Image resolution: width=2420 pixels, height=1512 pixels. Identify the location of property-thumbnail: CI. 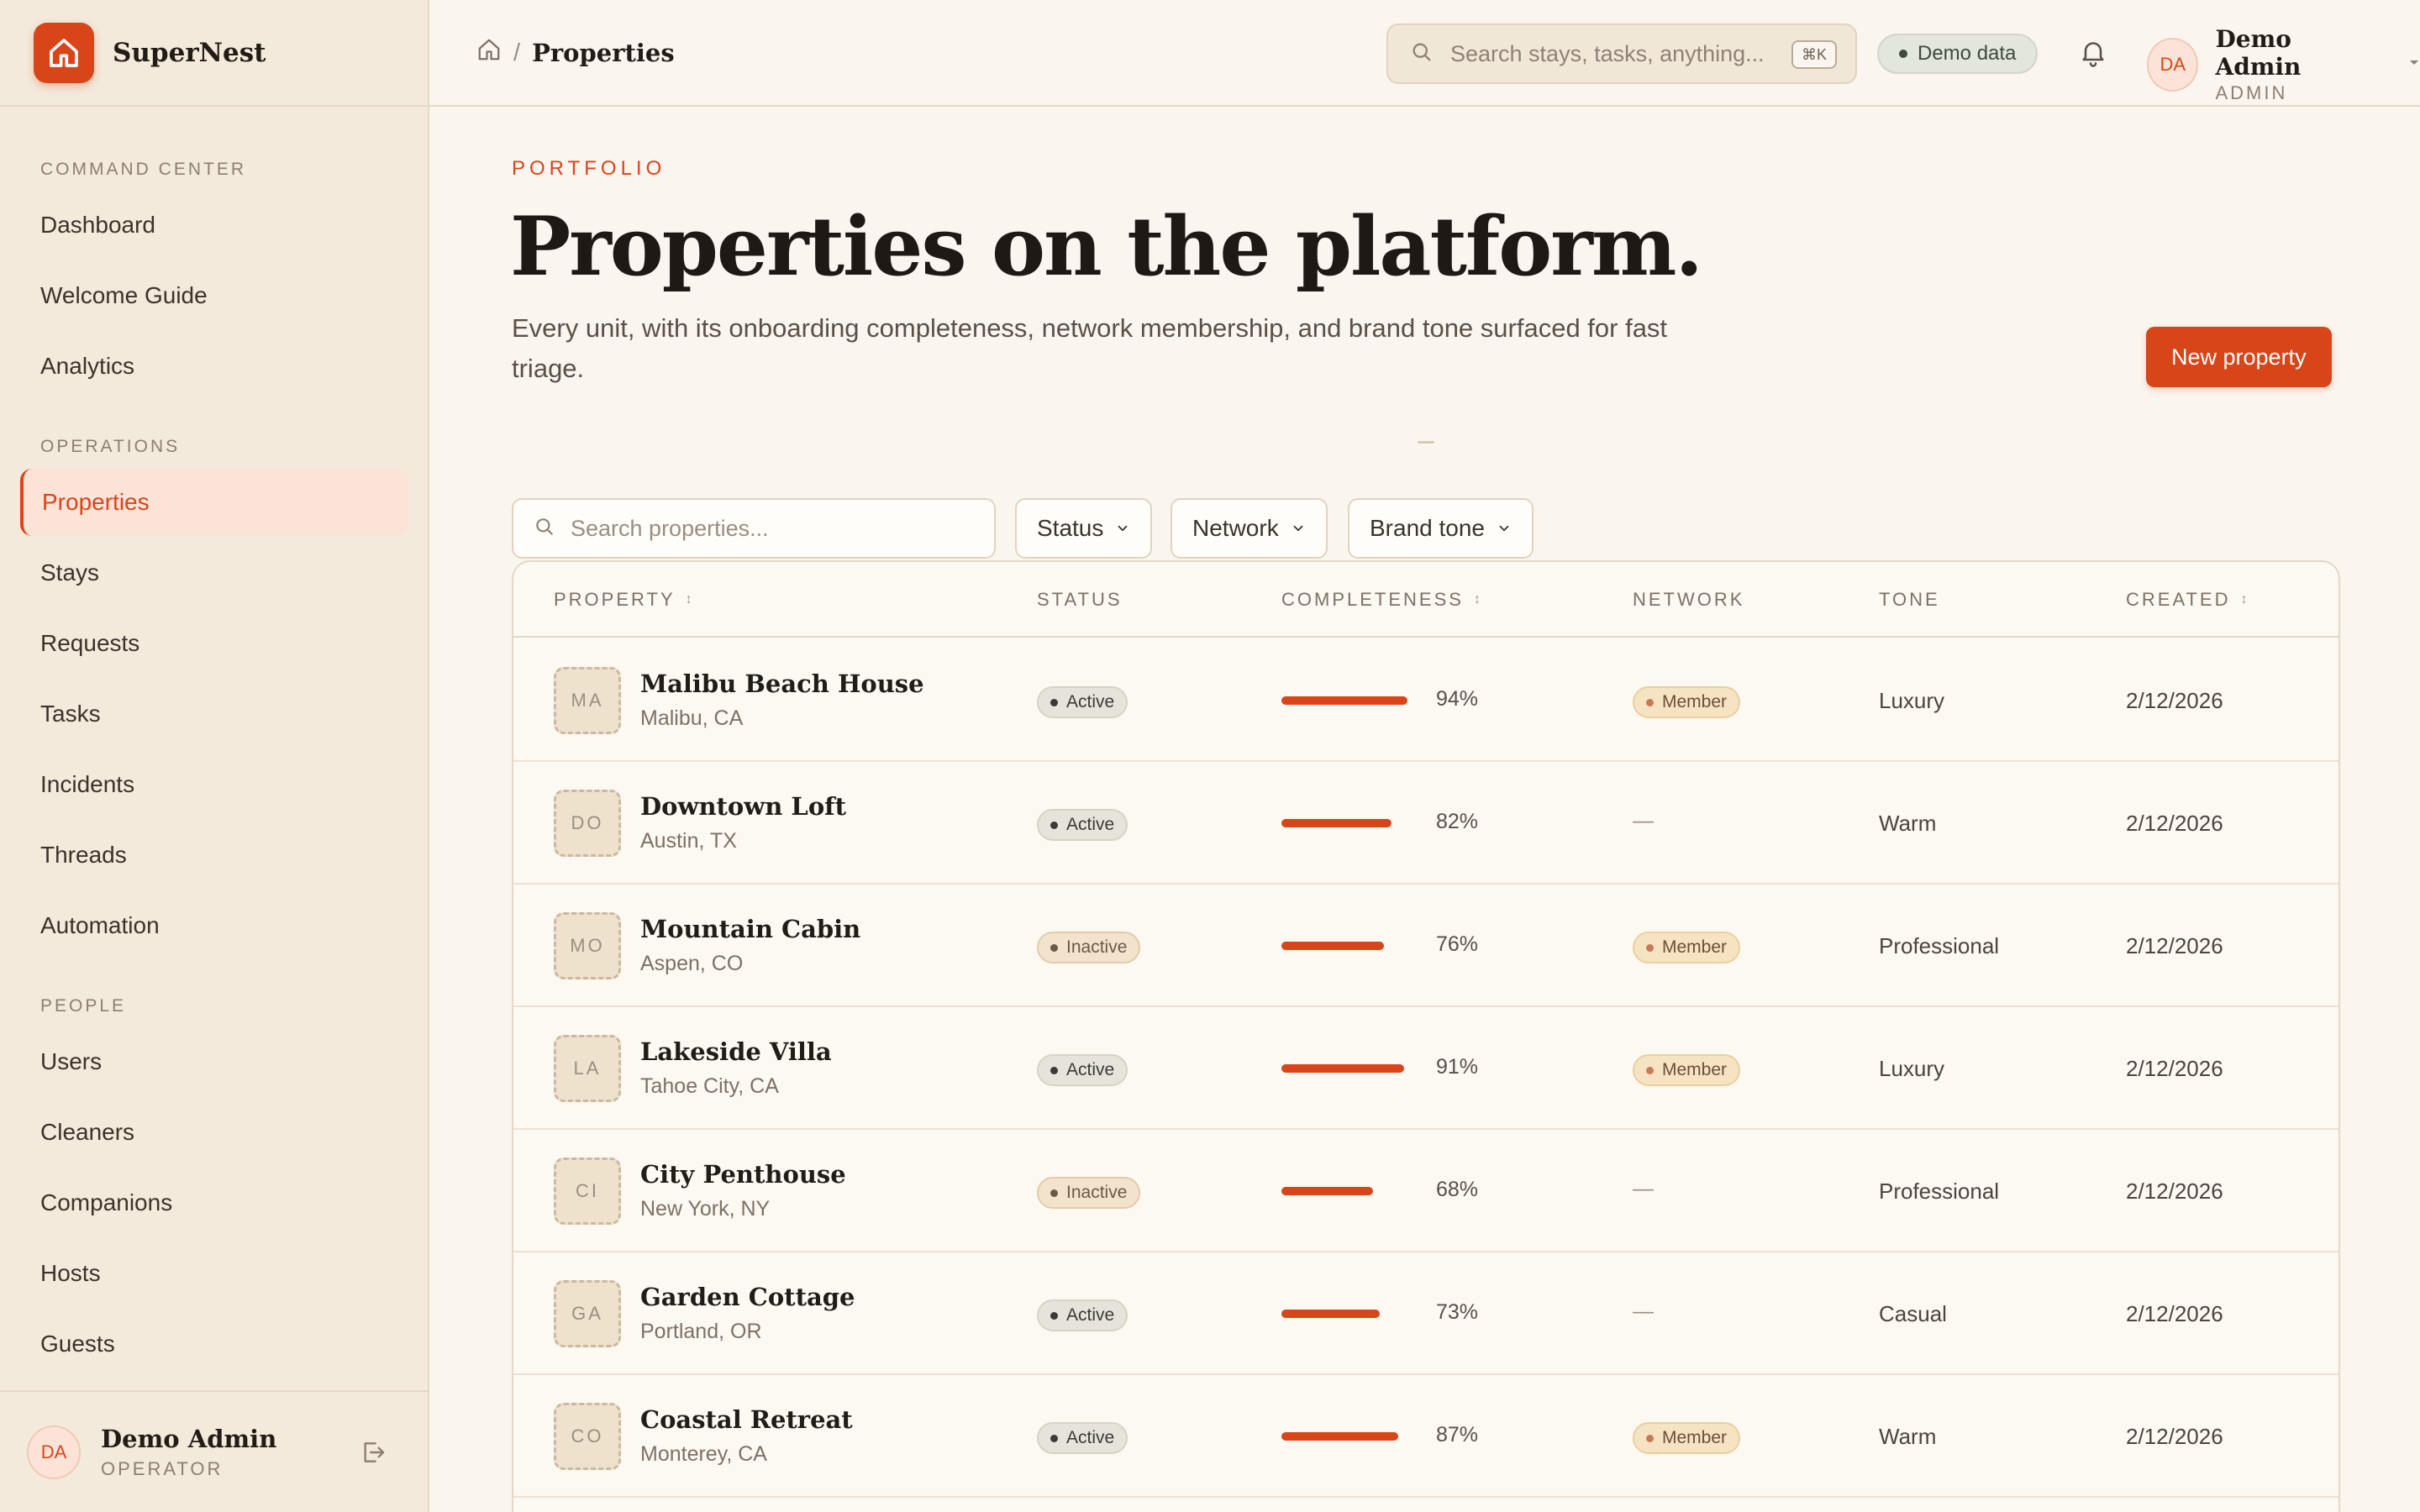
(587, 1191).